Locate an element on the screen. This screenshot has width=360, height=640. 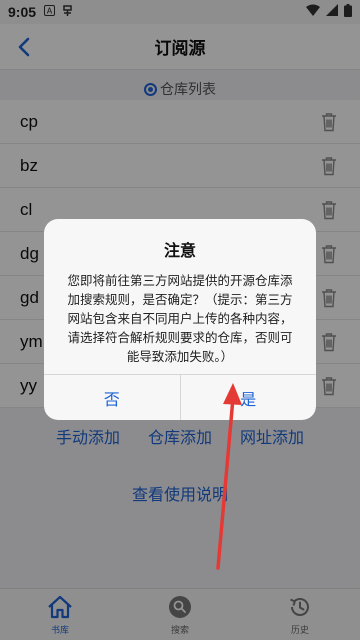
confirm-button: 是 is located at coordinates (249, 397).